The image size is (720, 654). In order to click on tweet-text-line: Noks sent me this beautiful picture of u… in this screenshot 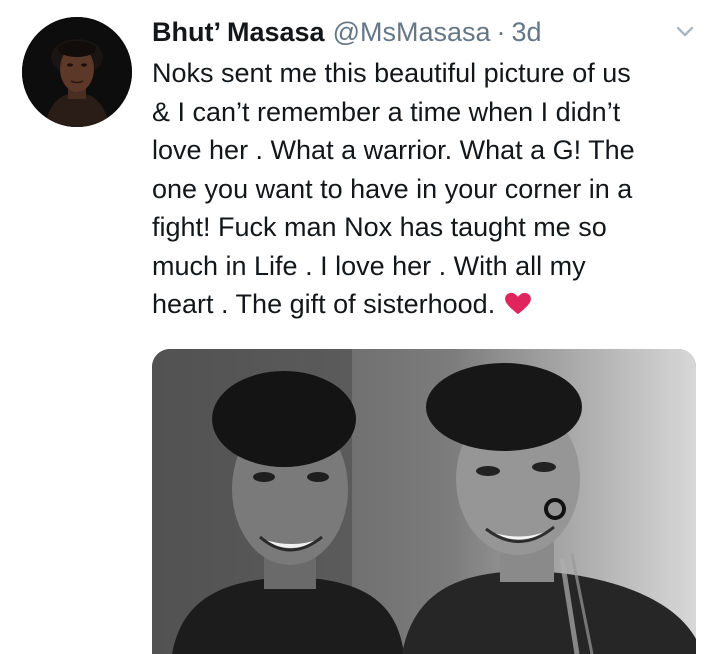, I will do `click(391, 73)`.